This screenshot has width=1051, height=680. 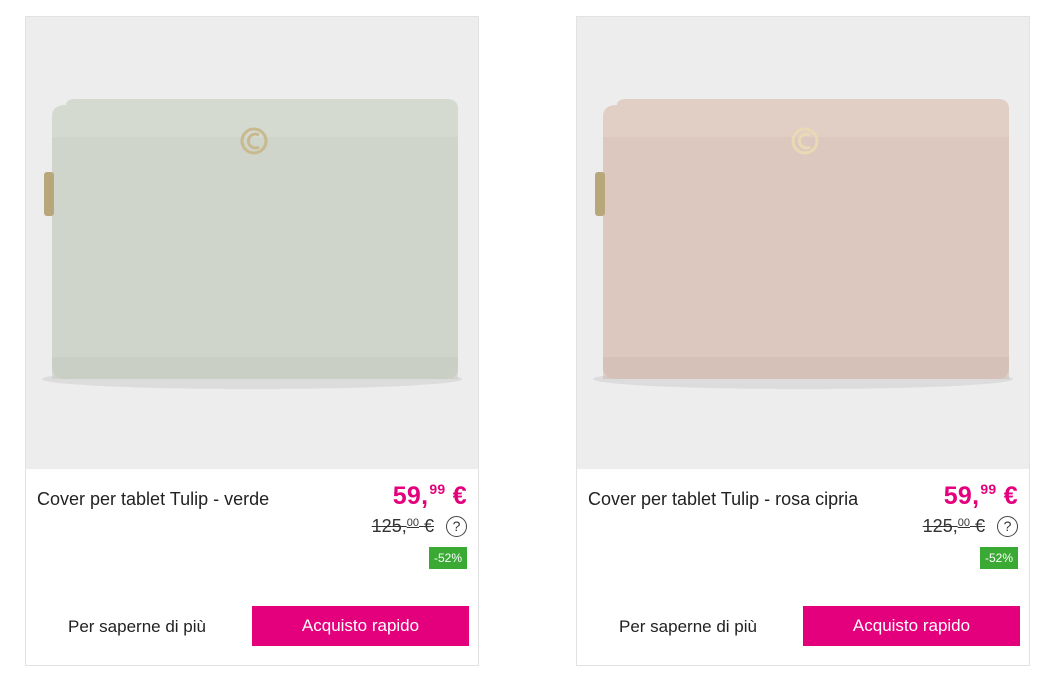 What do you see at coordinates (187, 499) in the screenshot?
I see `product-title: Cover per tablet Tulip - verde` at bounding box center [187, 499].